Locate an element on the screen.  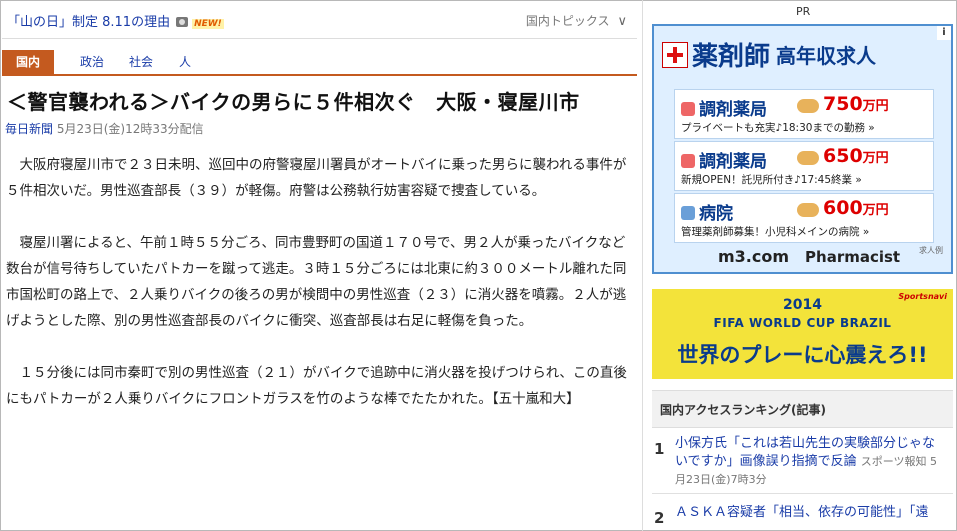
article-byline: 毎日新聞 5月23日(金)12時33分配信 is located at coordinates (104, 128).